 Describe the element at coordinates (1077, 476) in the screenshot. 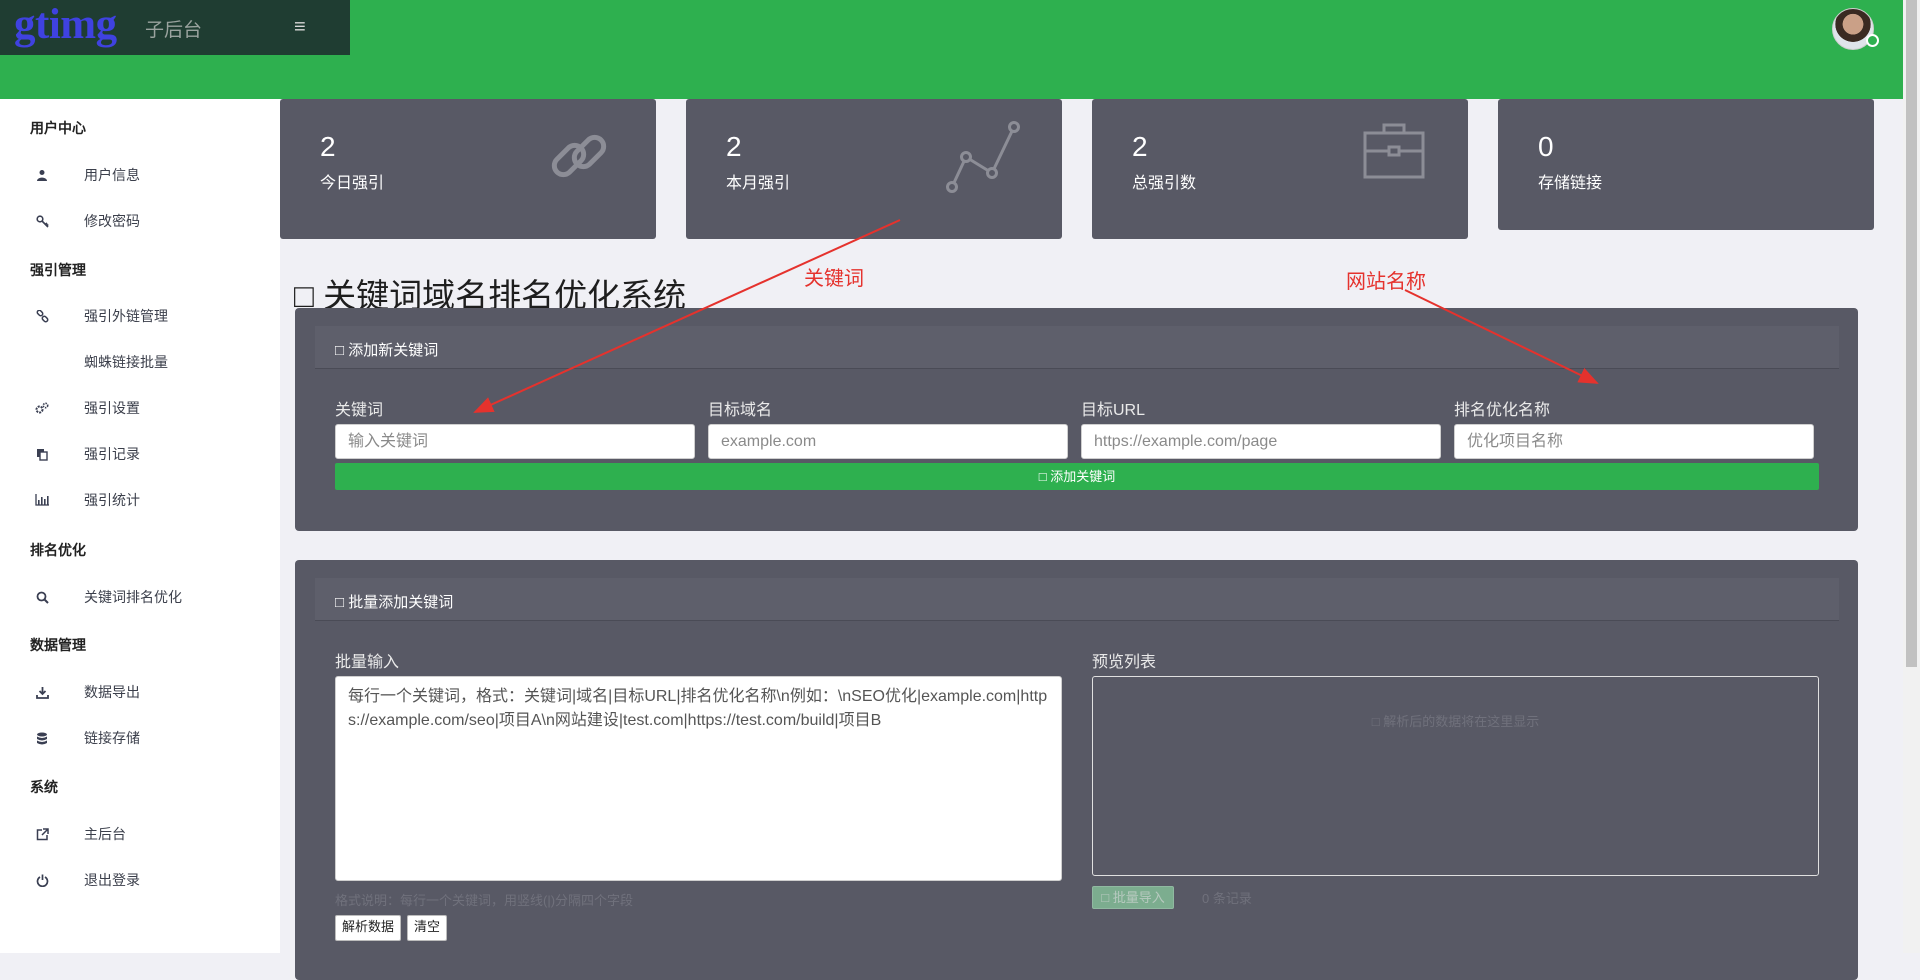

I see `add-keyword-button: □ 添加关键词` at that location.